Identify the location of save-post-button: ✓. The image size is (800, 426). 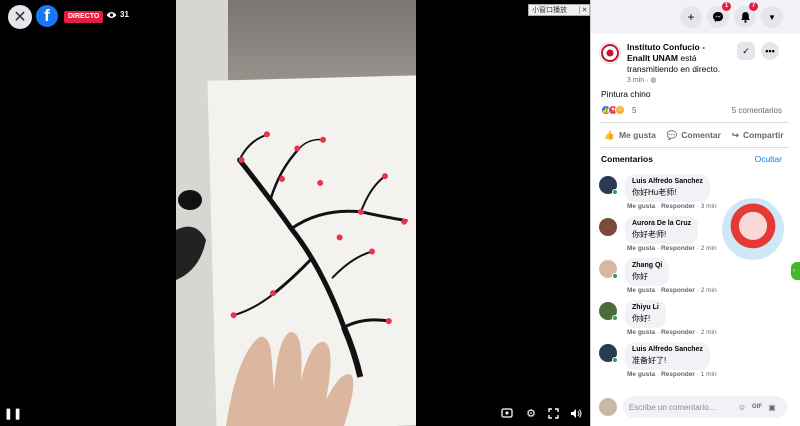
(746, 51).